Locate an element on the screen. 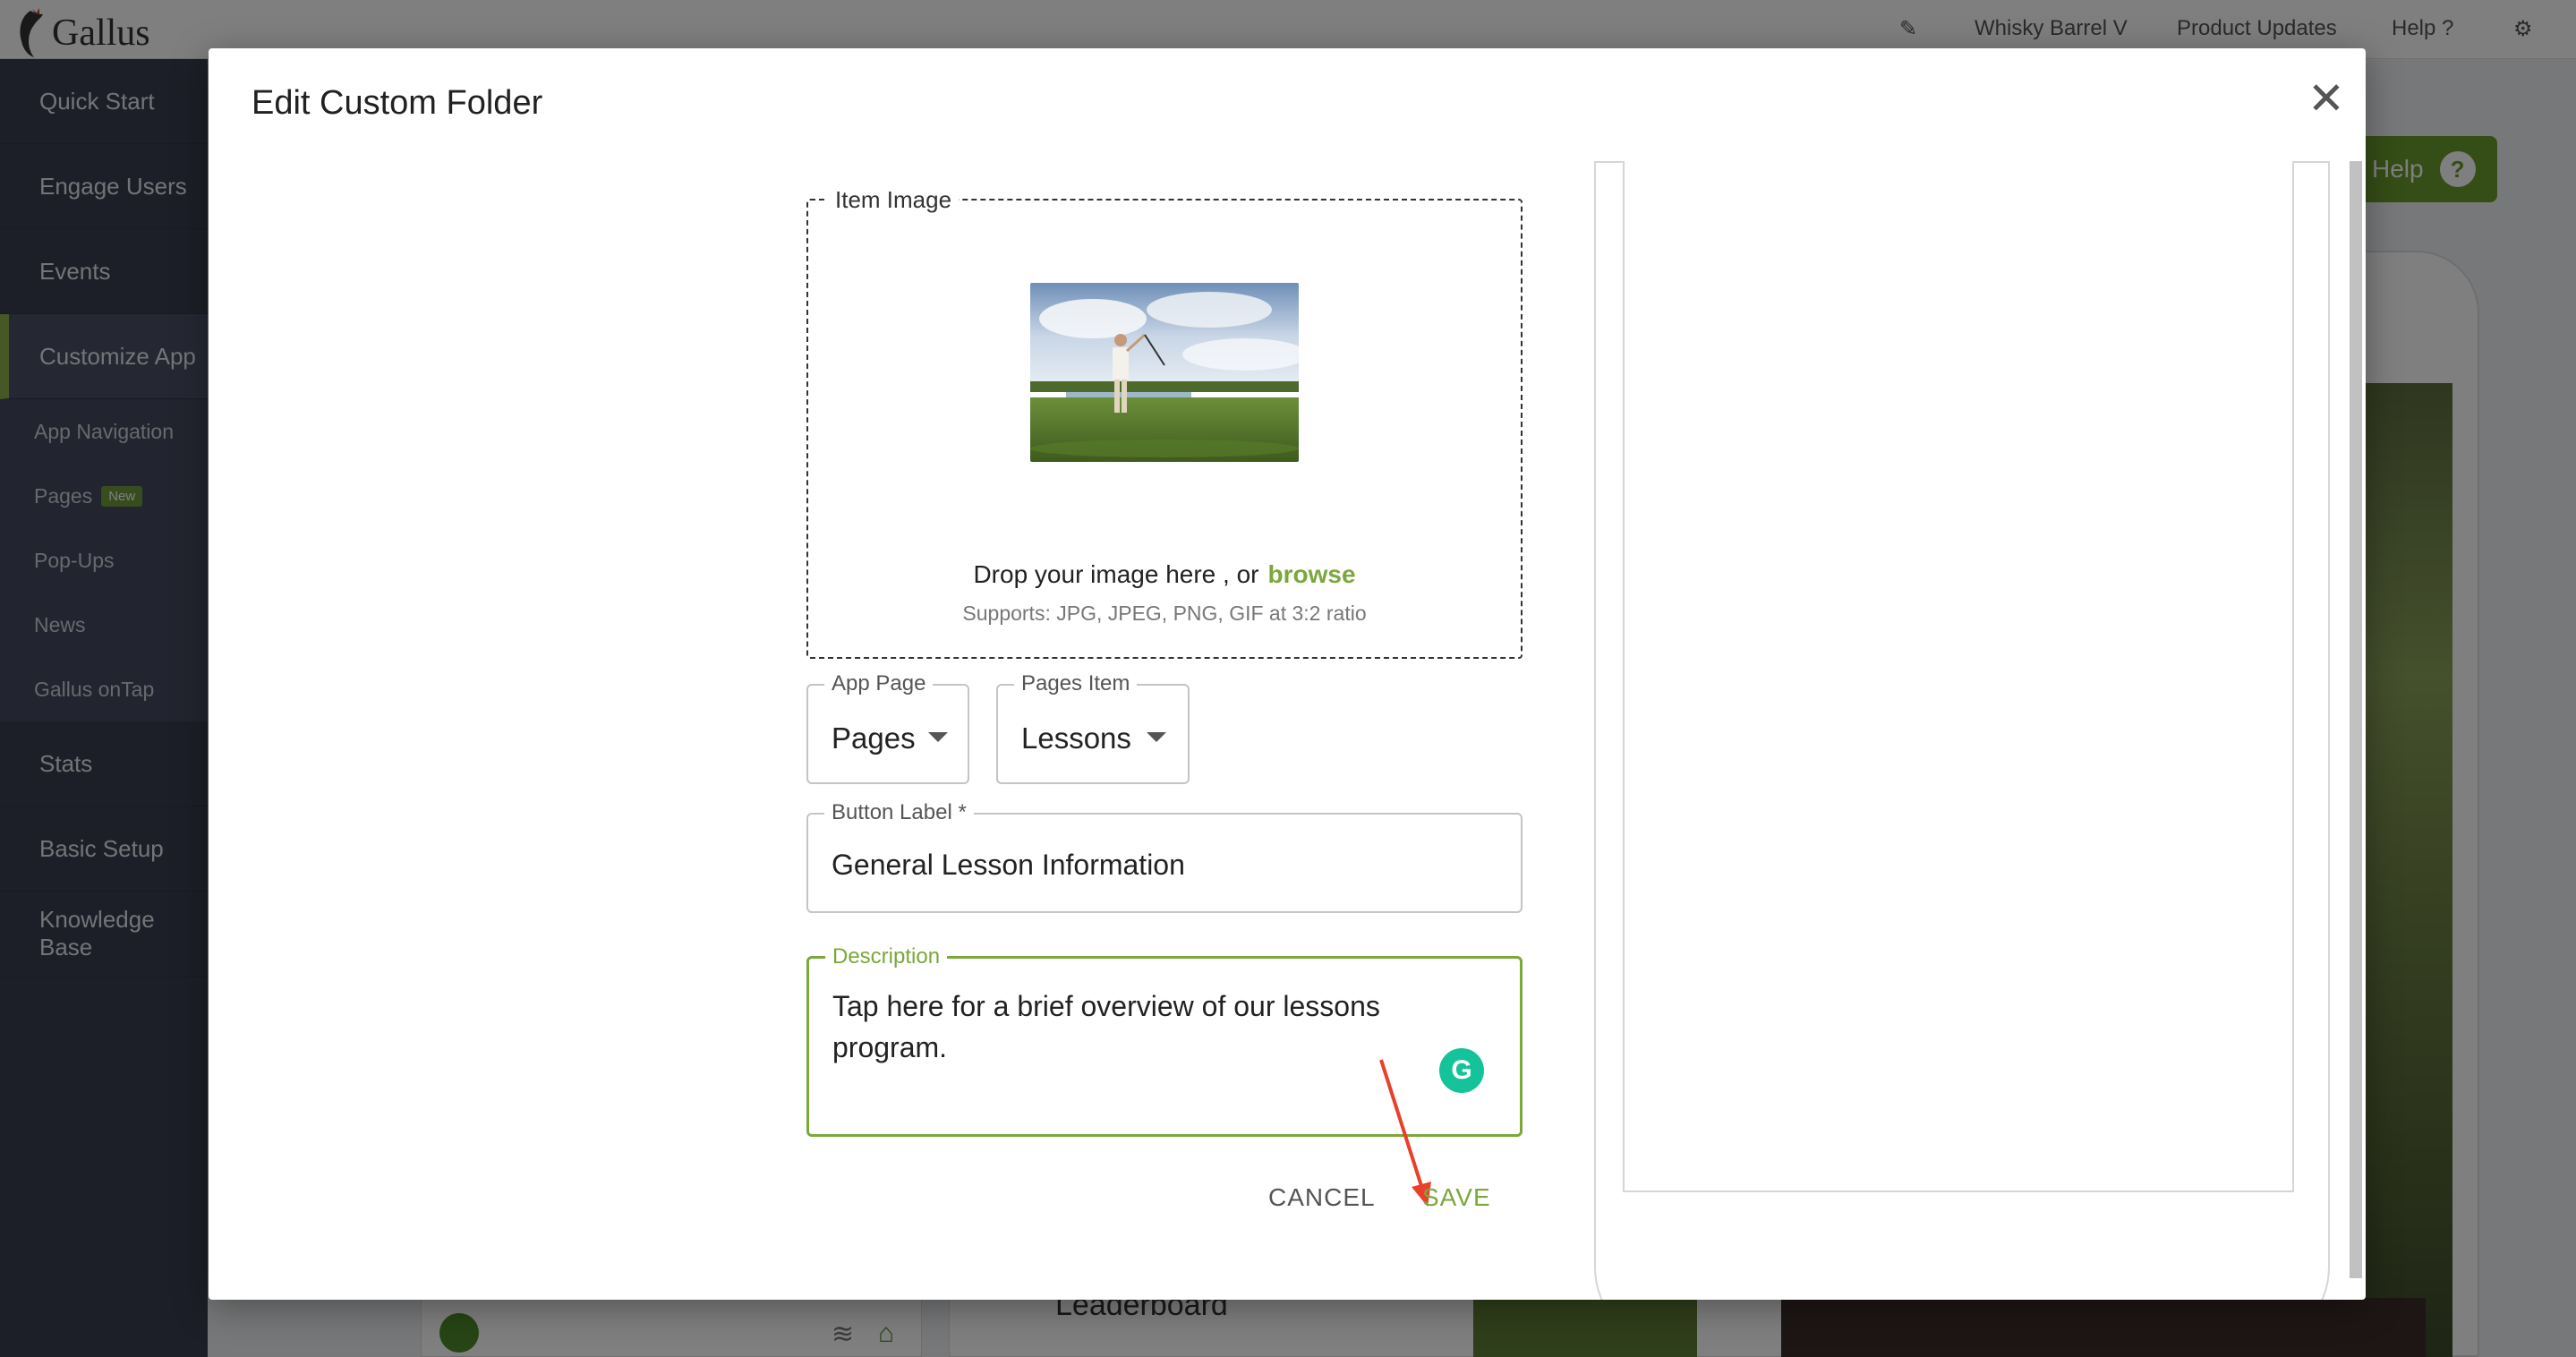  dialog-title: Edit Custom Folder is located at coordinates (397, 103).